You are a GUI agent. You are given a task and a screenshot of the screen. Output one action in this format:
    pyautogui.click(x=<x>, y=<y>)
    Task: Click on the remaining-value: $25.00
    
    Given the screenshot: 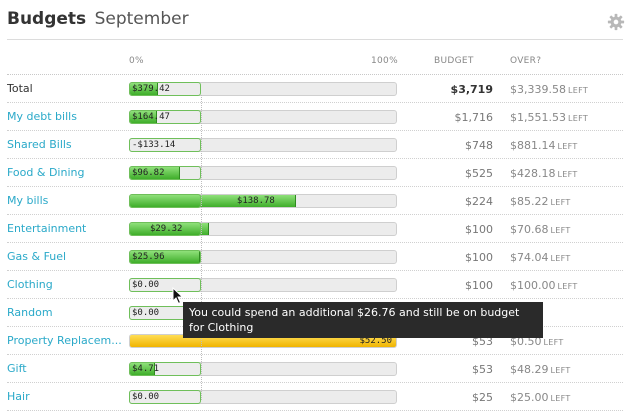 What is the action you would take?
    pyautogui.click(x=529, y=397)
    